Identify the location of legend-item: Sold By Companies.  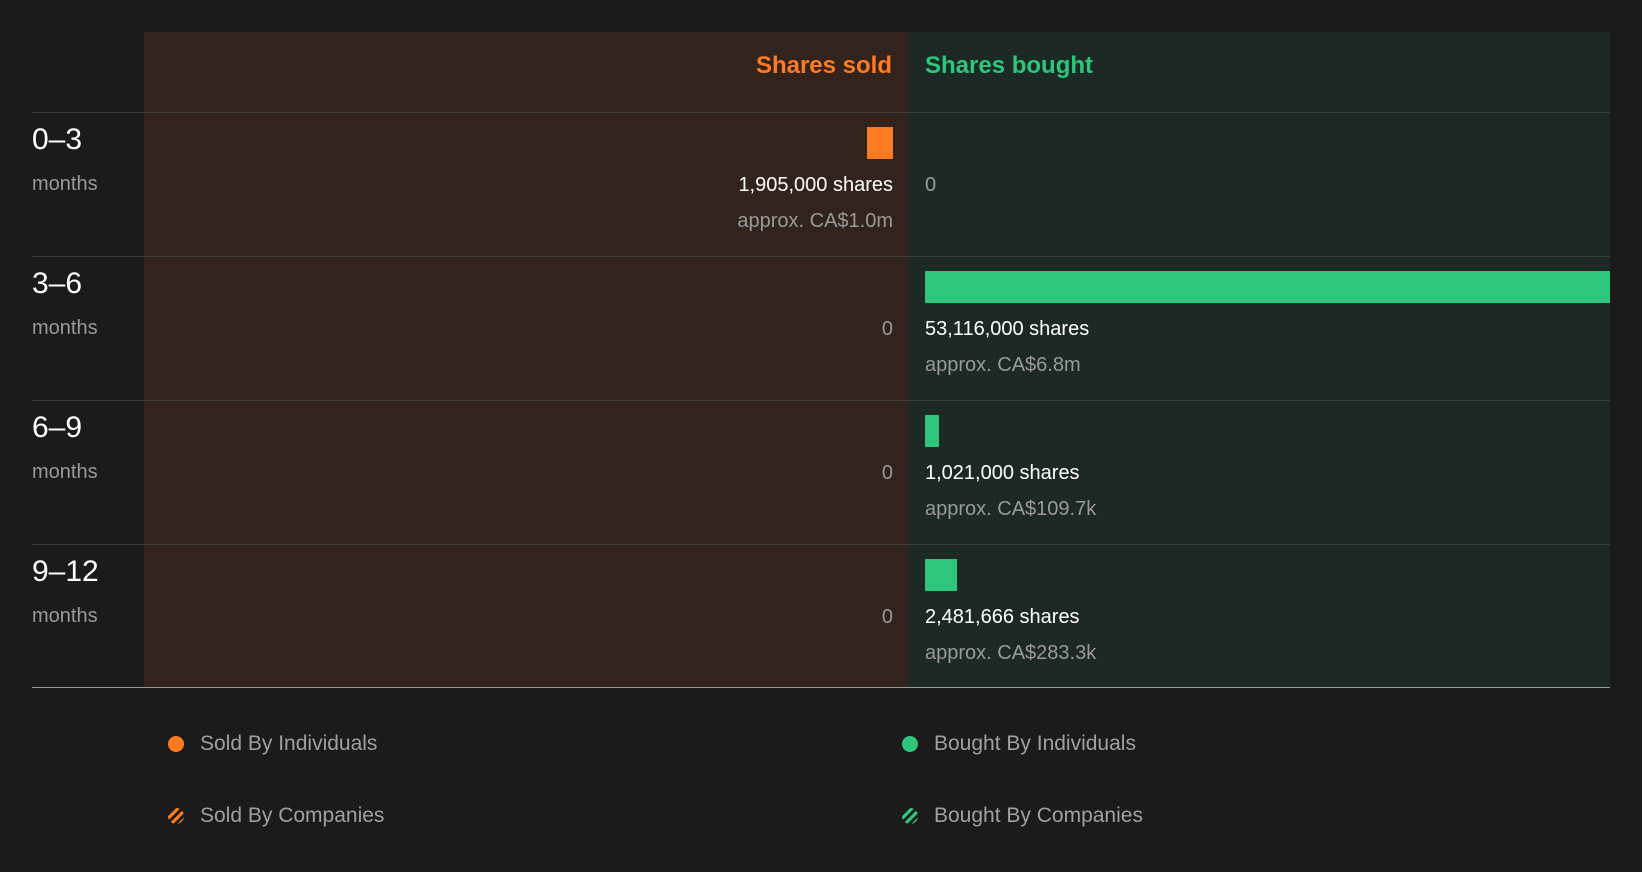
(276, 816).